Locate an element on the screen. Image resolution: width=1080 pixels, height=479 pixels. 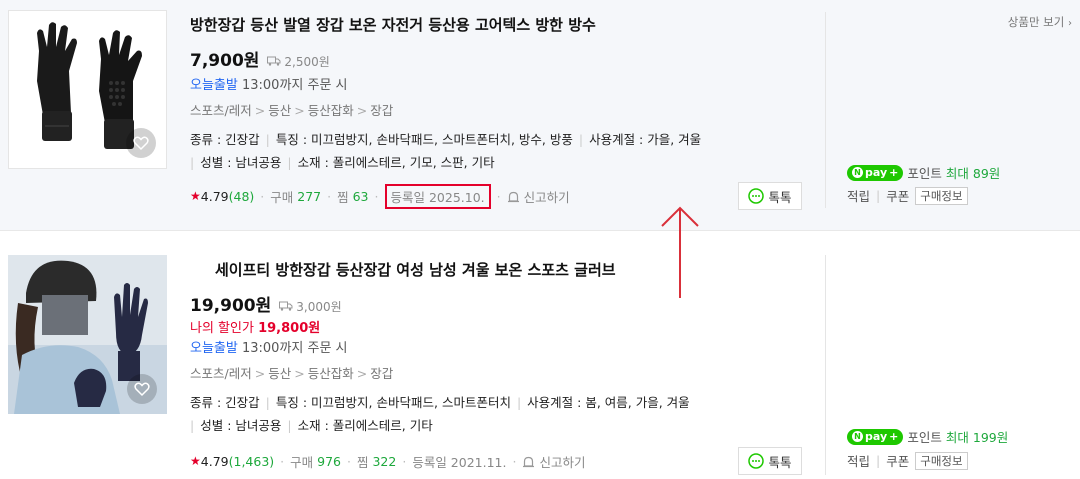
wish-count: 322 is located at coordinates (384, 461).